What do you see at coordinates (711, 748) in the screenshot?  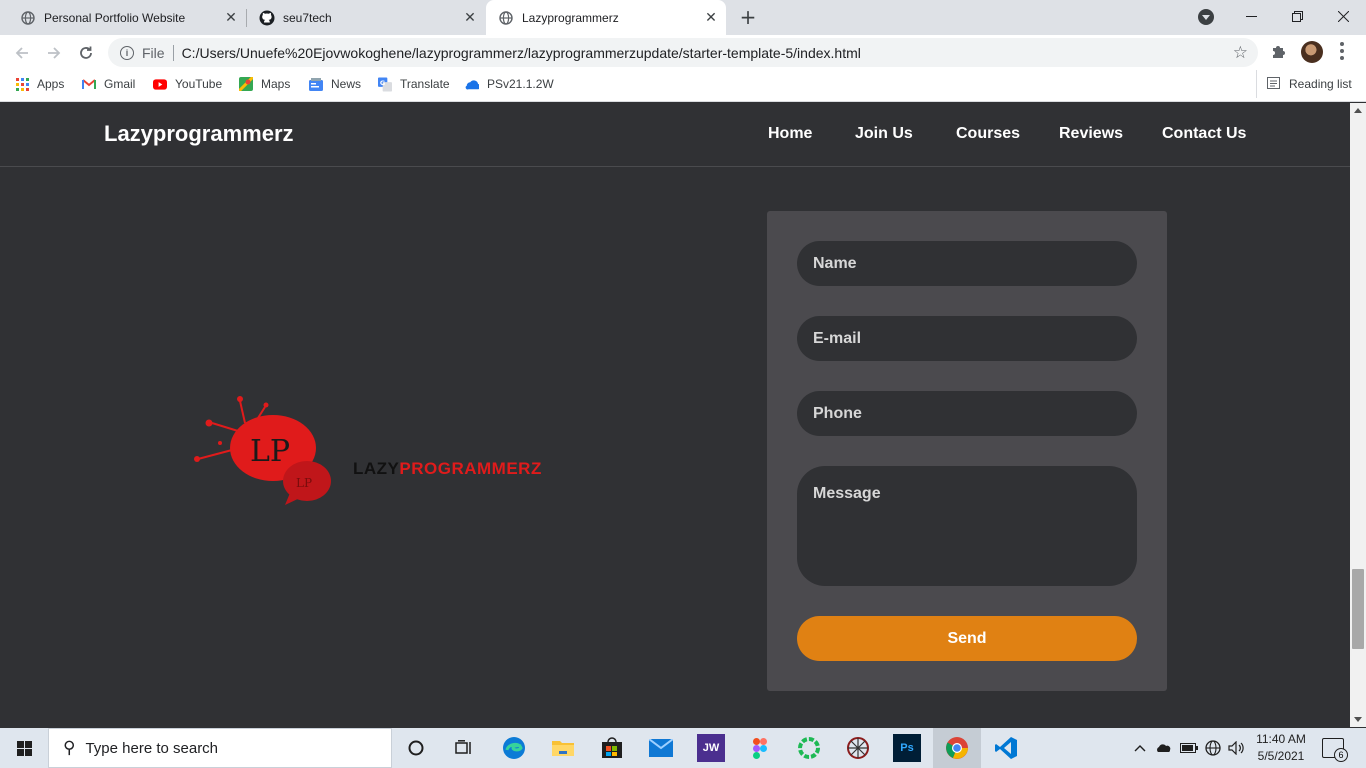 I see `jw-app-icon: JW` at bounding box center [711, 748].